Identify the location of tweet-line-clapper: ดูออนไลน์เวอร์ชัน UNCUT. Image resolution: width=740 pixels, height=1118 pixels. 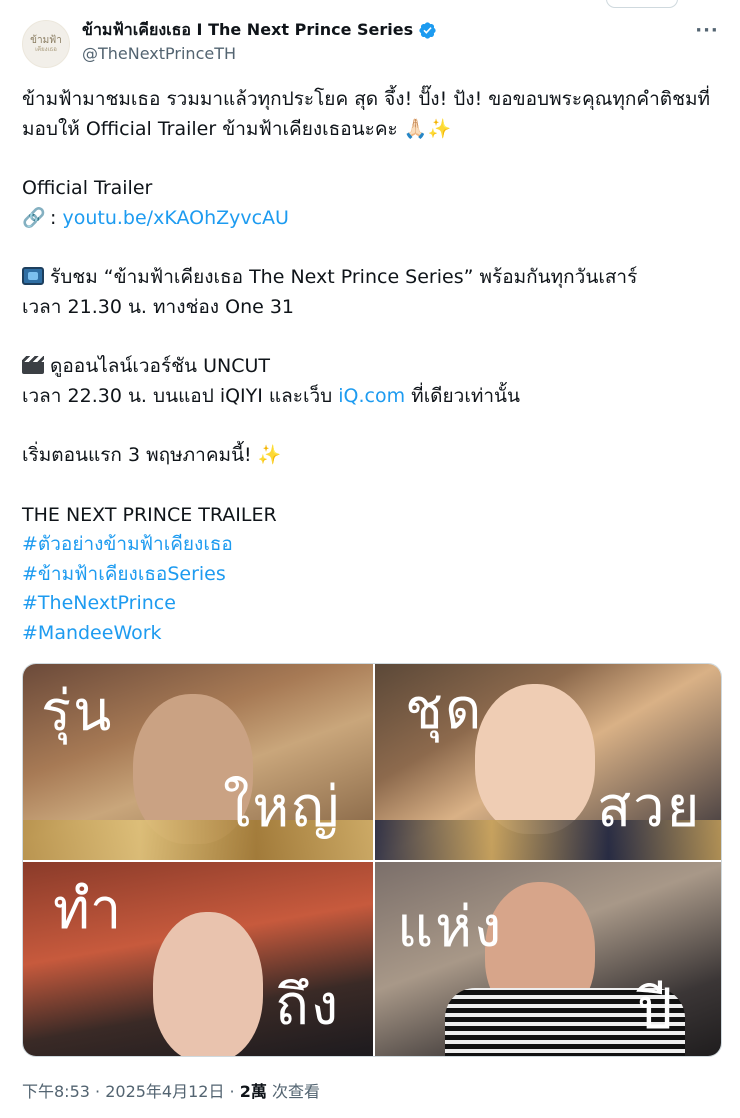
(374, 367).